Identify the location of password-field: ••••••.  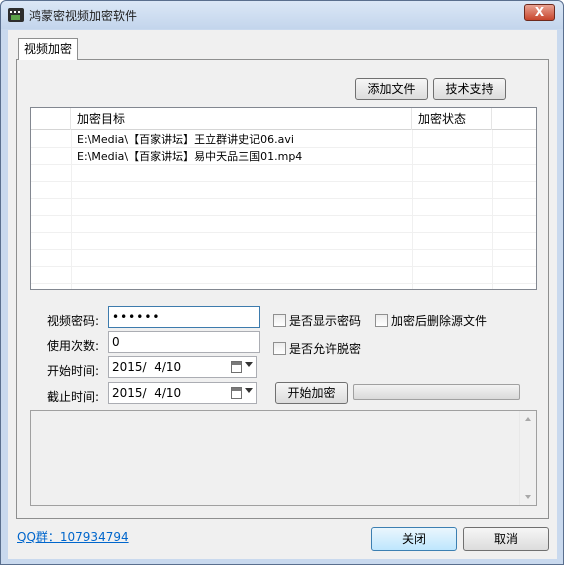
(184, 317).